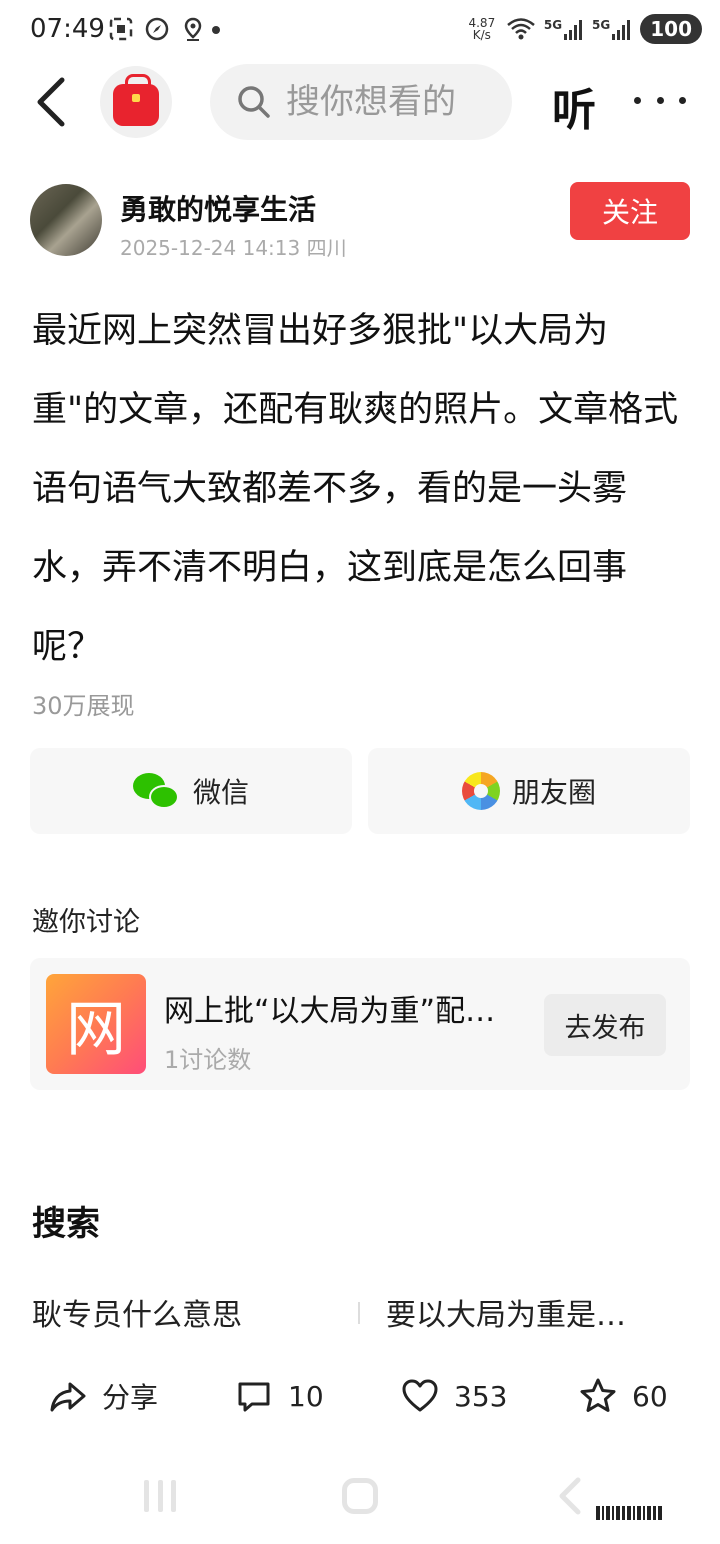  I want to click on share-action-label: 分享, so click(130, 1397).